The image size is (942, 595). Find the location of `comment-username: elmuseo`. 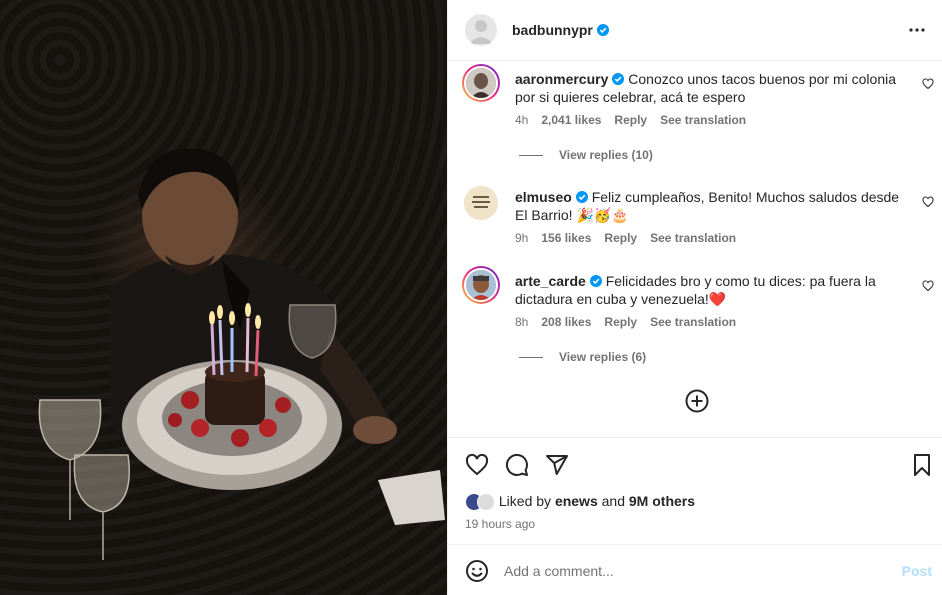

comment-username: elmuseo is located at coordinates (543, 197).